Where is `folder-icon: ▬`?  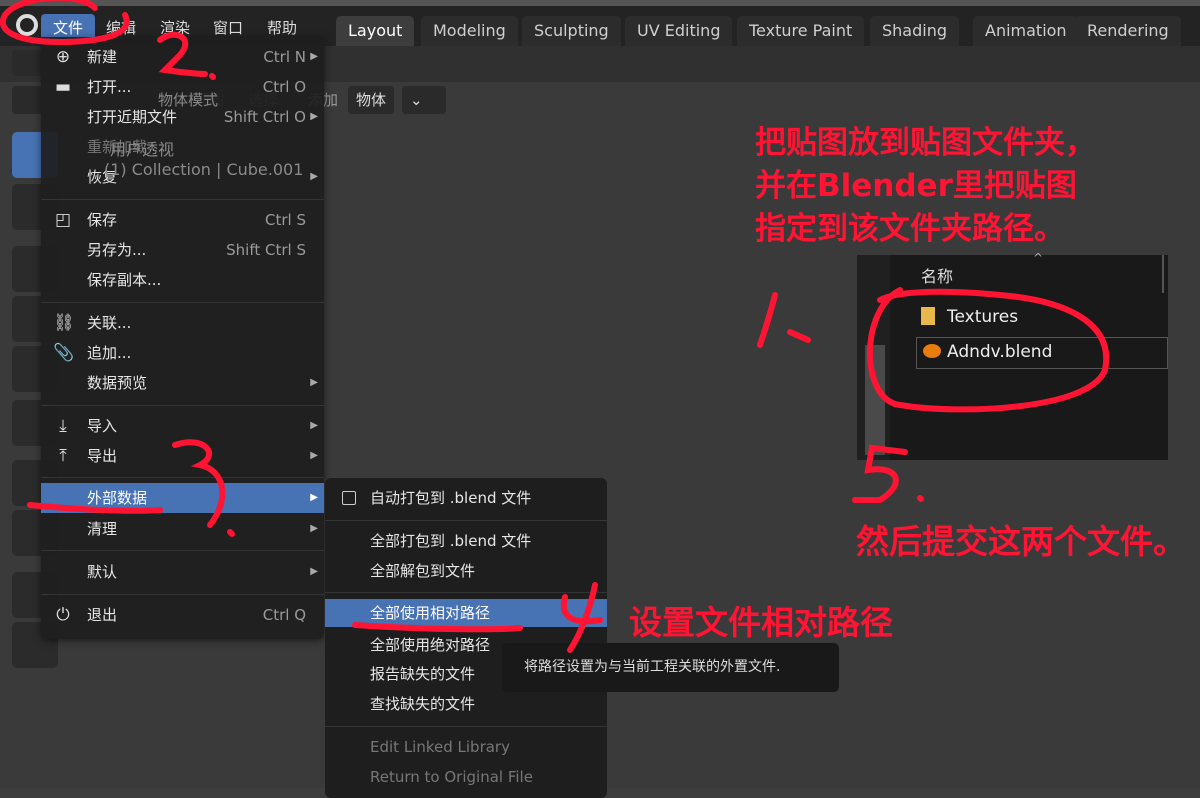
folder-icon: ▬ is located at coordinates (63, 87).